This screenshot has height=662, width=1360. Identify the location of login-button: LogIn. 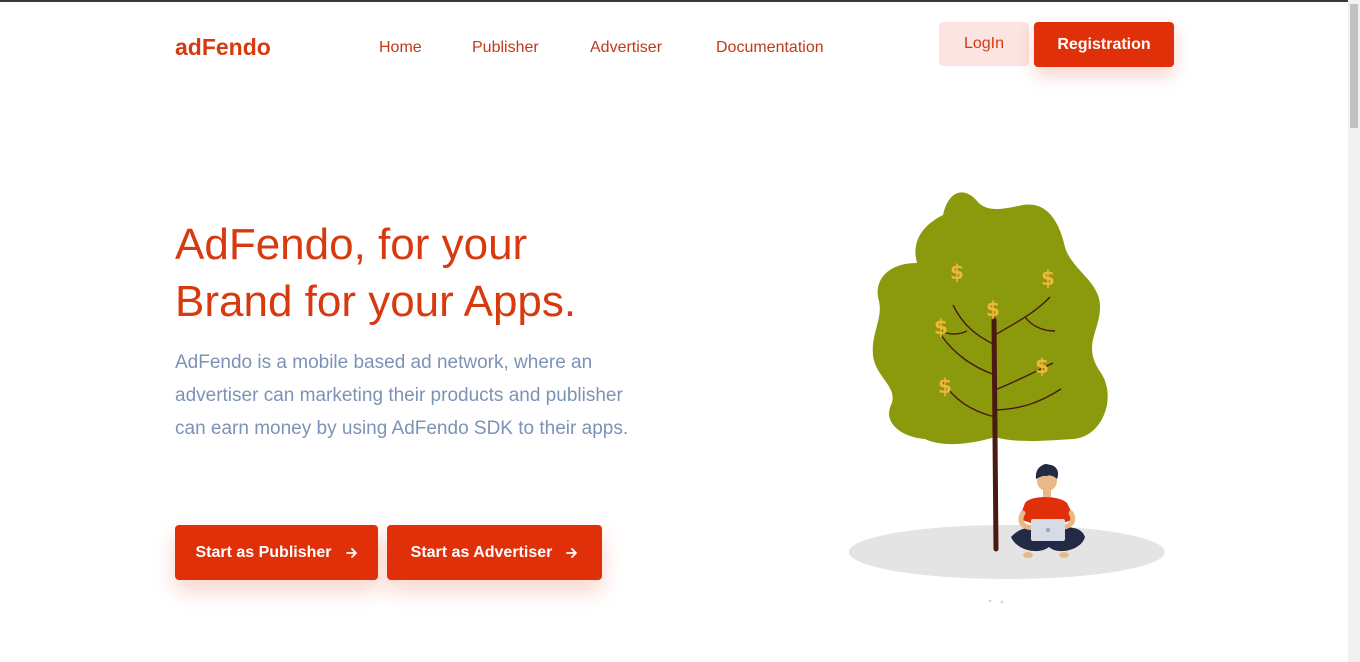
(984, 44).